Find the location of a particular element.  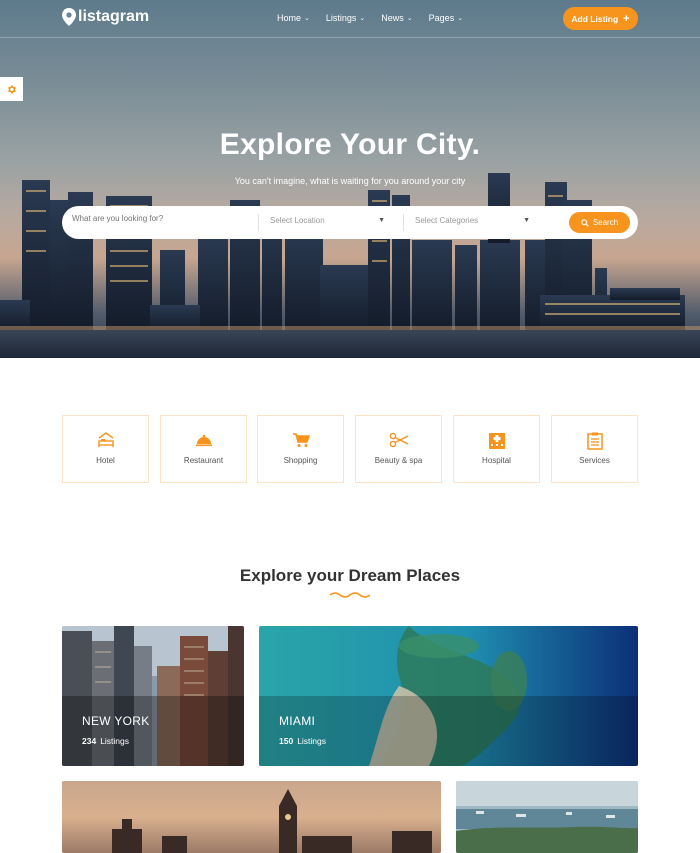

category-label: Shopping is located at coordinates (300, 460).